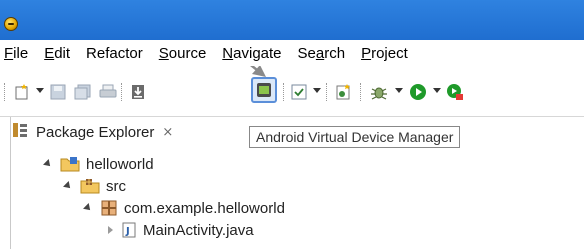 The image size is (584, 249). I want to click on tree-item-java-file: J MainActivity.java, so click(181, 230).